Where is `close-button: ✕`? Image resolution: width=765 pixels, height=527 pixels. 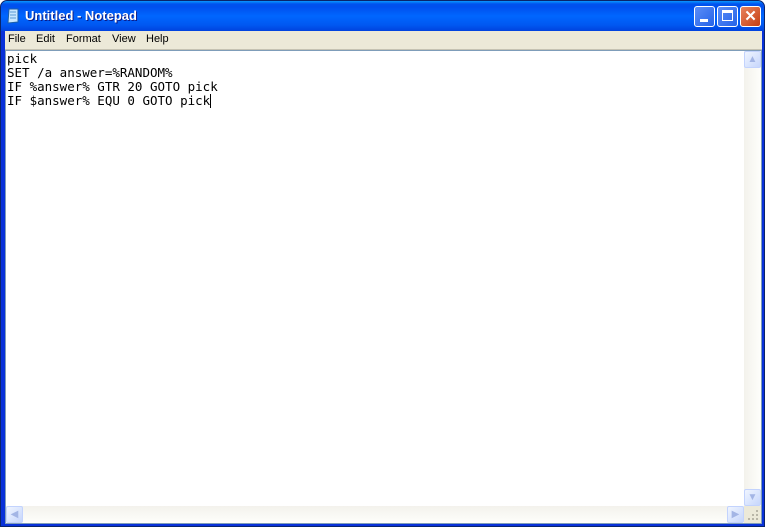 close-button: ✕ is located at coordinates (750, 16).